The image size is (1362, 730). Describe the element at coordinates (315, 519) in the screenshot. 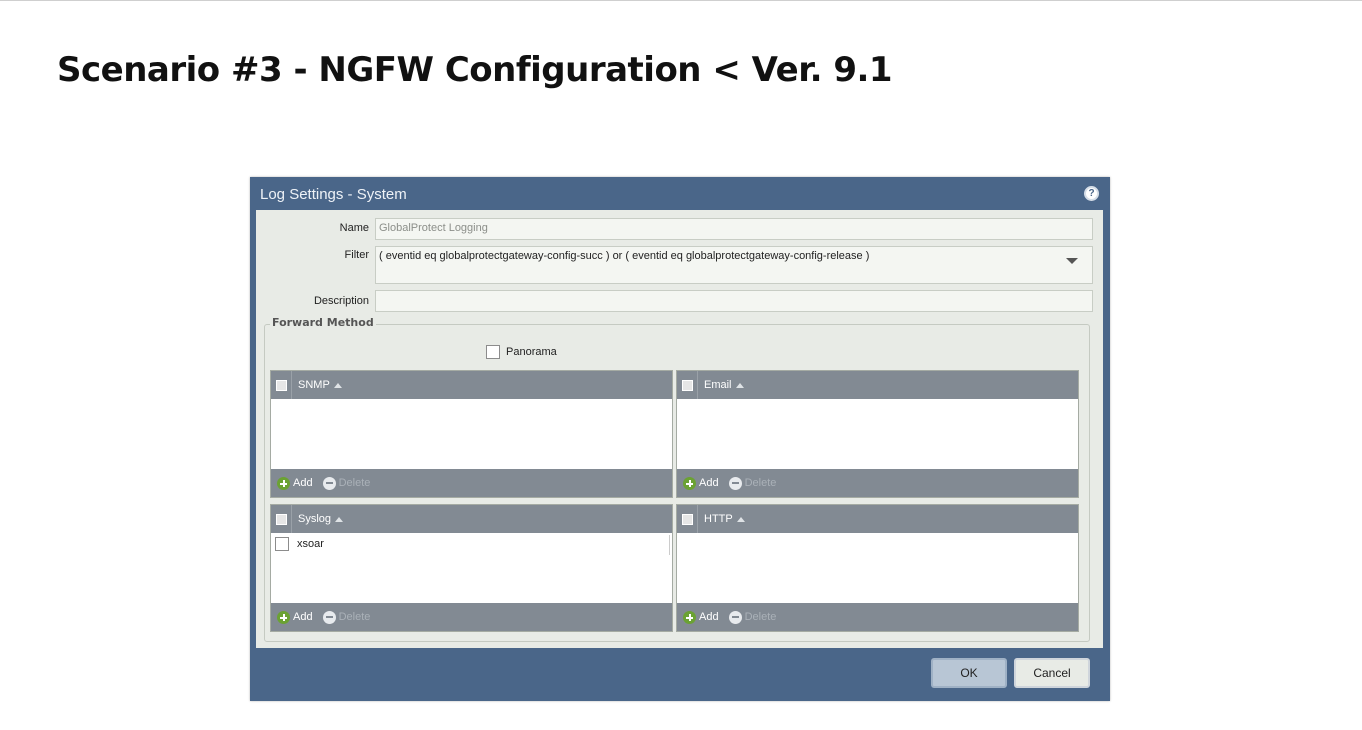

I see `column-header-label: Syslog` at that location.